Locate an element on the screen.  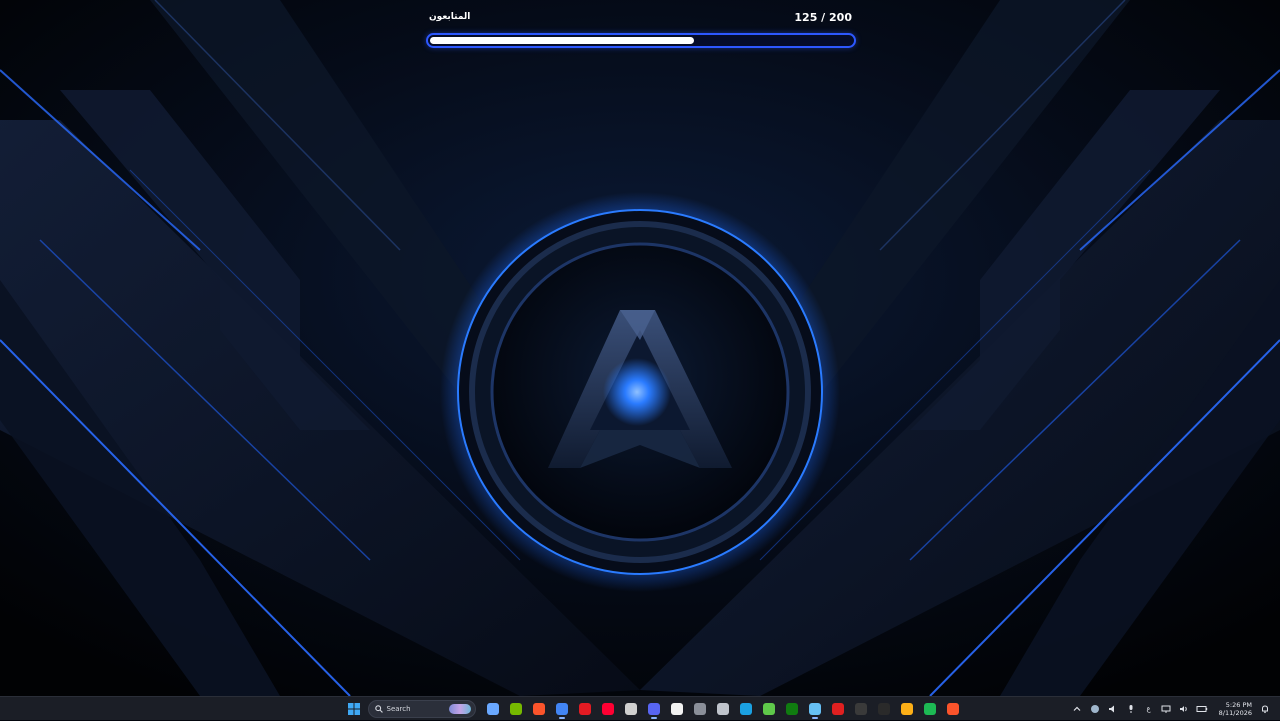
spotify-icon is located at coordinates (930, 709).